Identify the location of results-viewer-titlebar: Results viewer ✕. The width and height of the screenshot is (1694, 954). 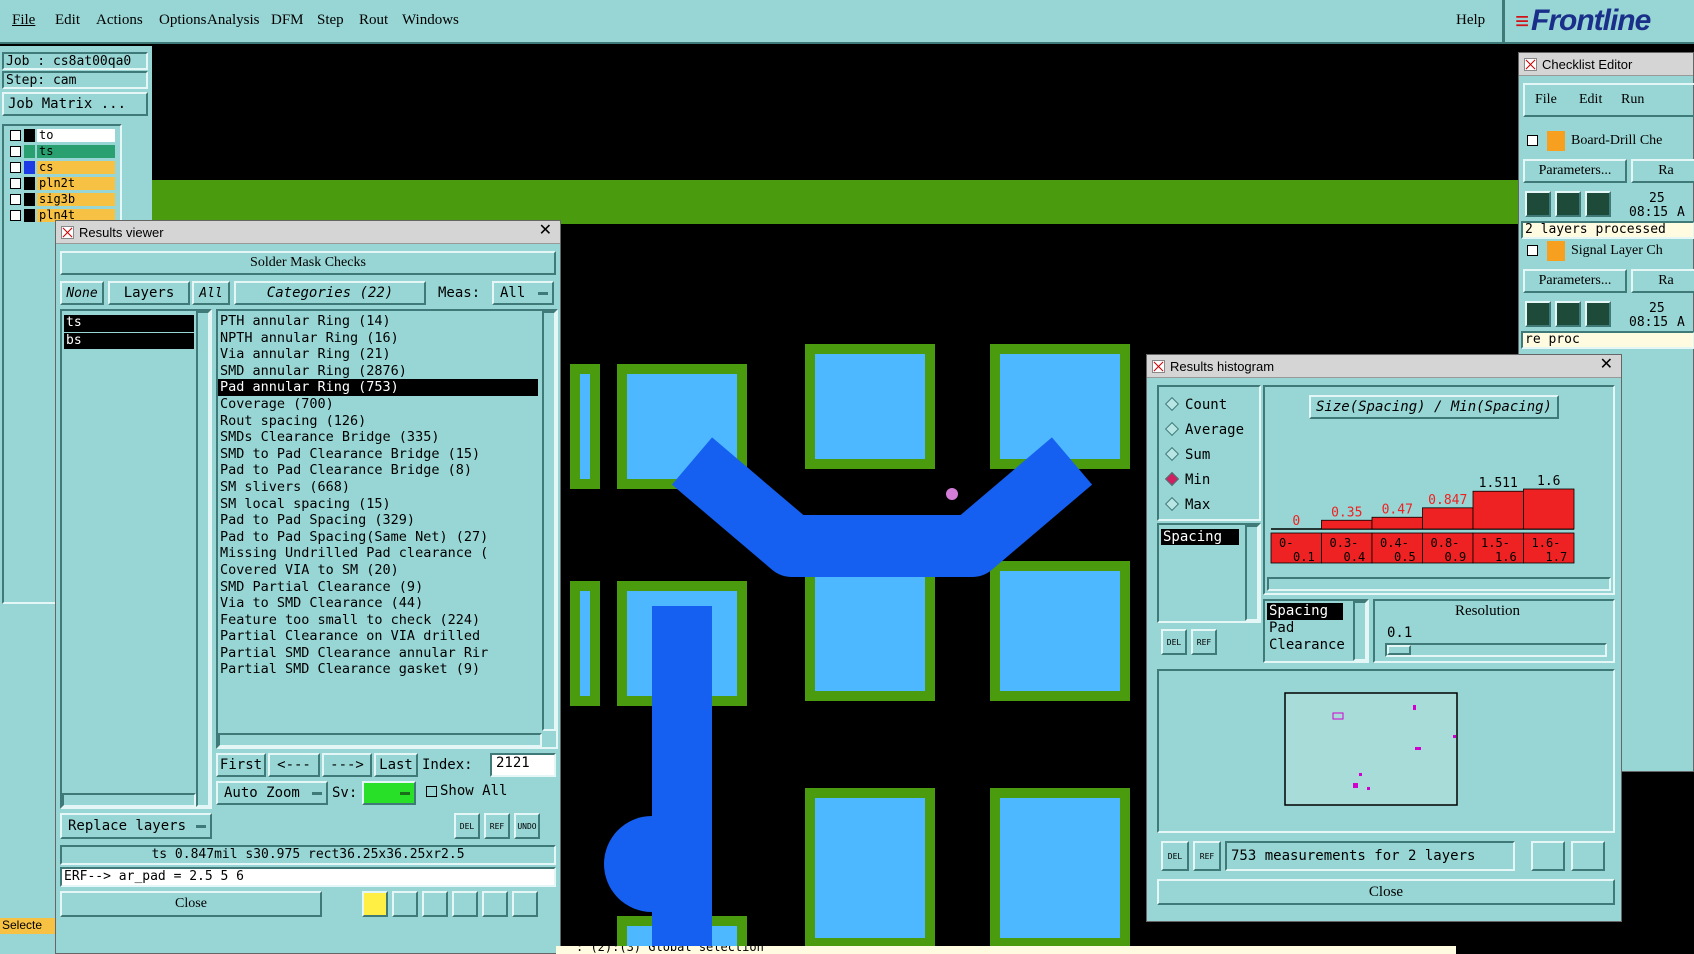
(308, 232).